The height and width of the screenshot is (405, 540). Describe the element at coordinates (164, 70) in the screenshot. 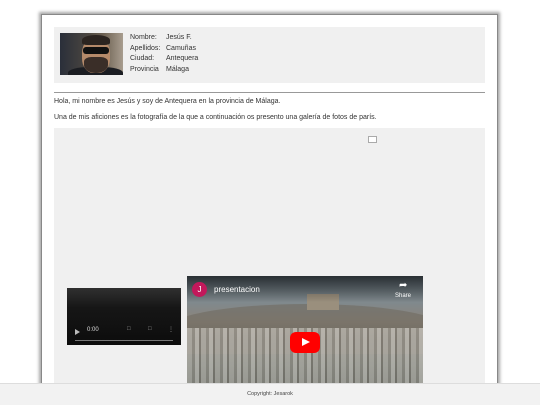

I see `info-row-provincia: Provincia Málaga` at that location.